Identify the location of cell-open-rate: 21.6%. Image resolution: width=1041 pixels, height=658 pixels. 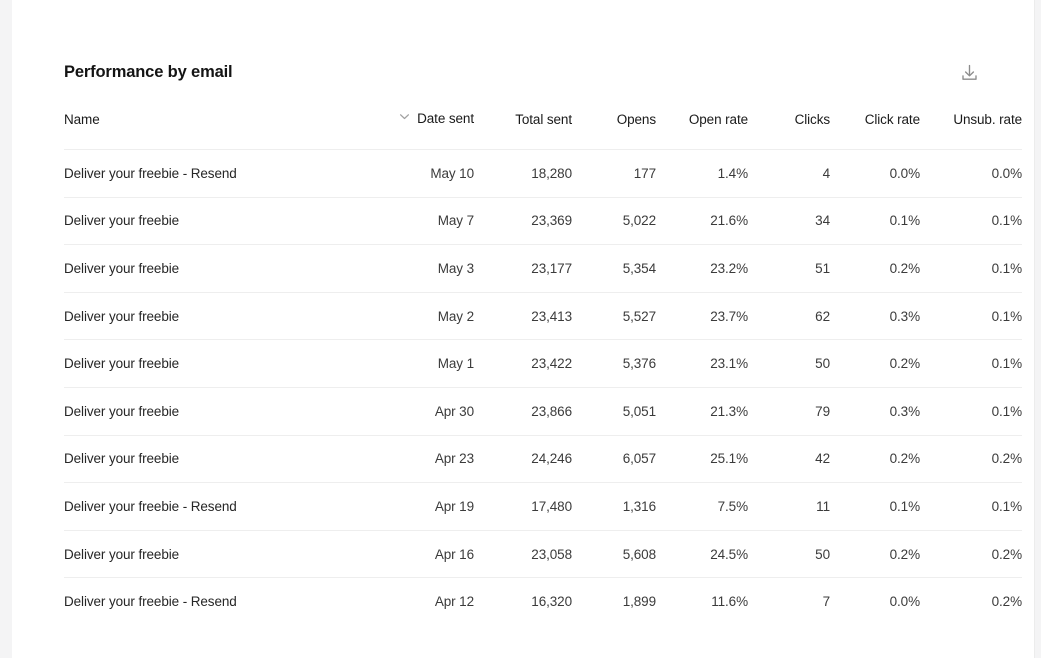
(702, 220).